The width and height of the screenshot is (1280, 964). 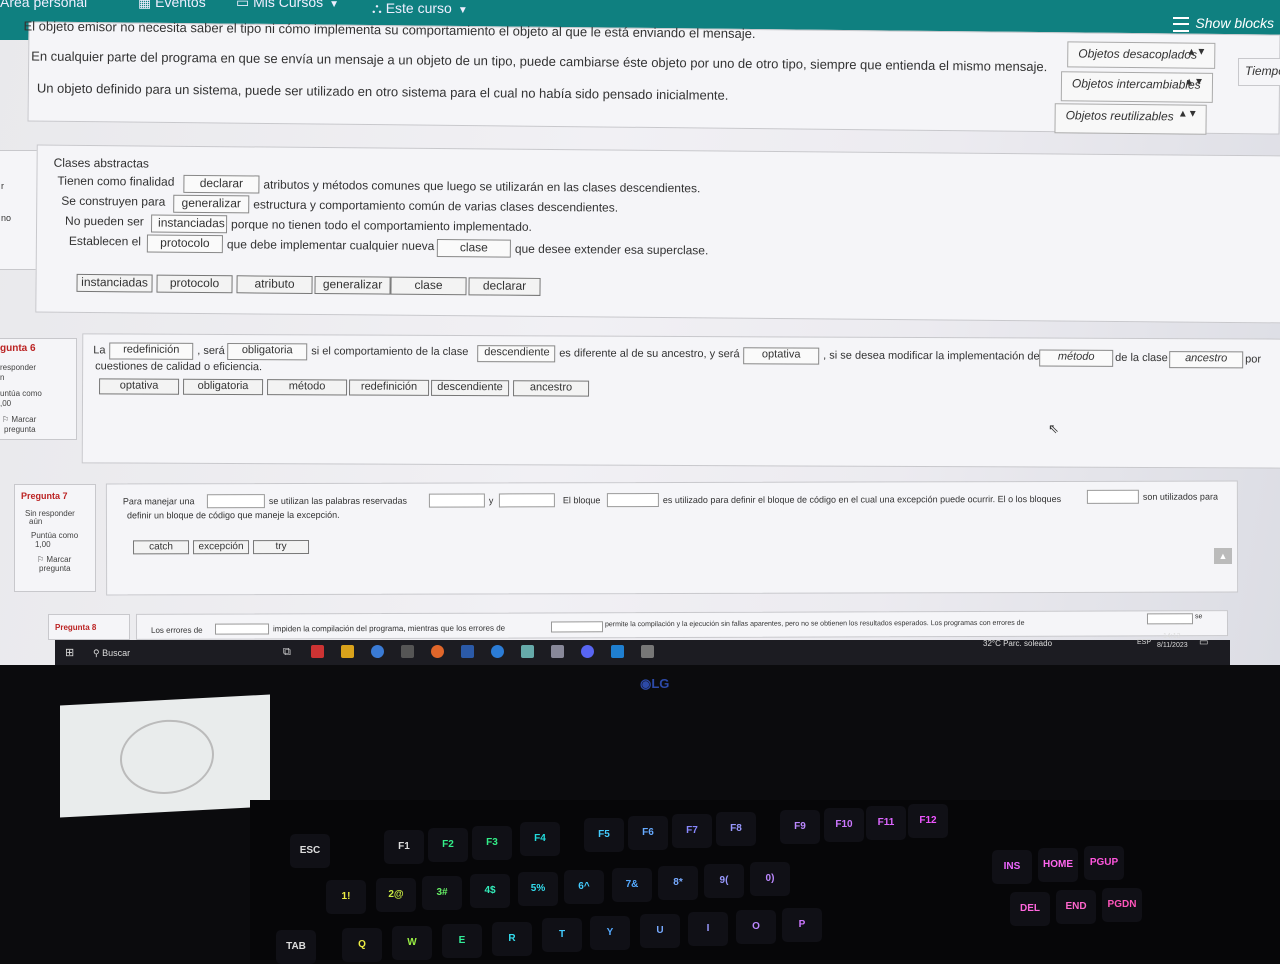 What do you see at coordinates (267, 351) in the screenshot?
I see `q6-drop-2: obligatoria` at bounding box center [267, 351].